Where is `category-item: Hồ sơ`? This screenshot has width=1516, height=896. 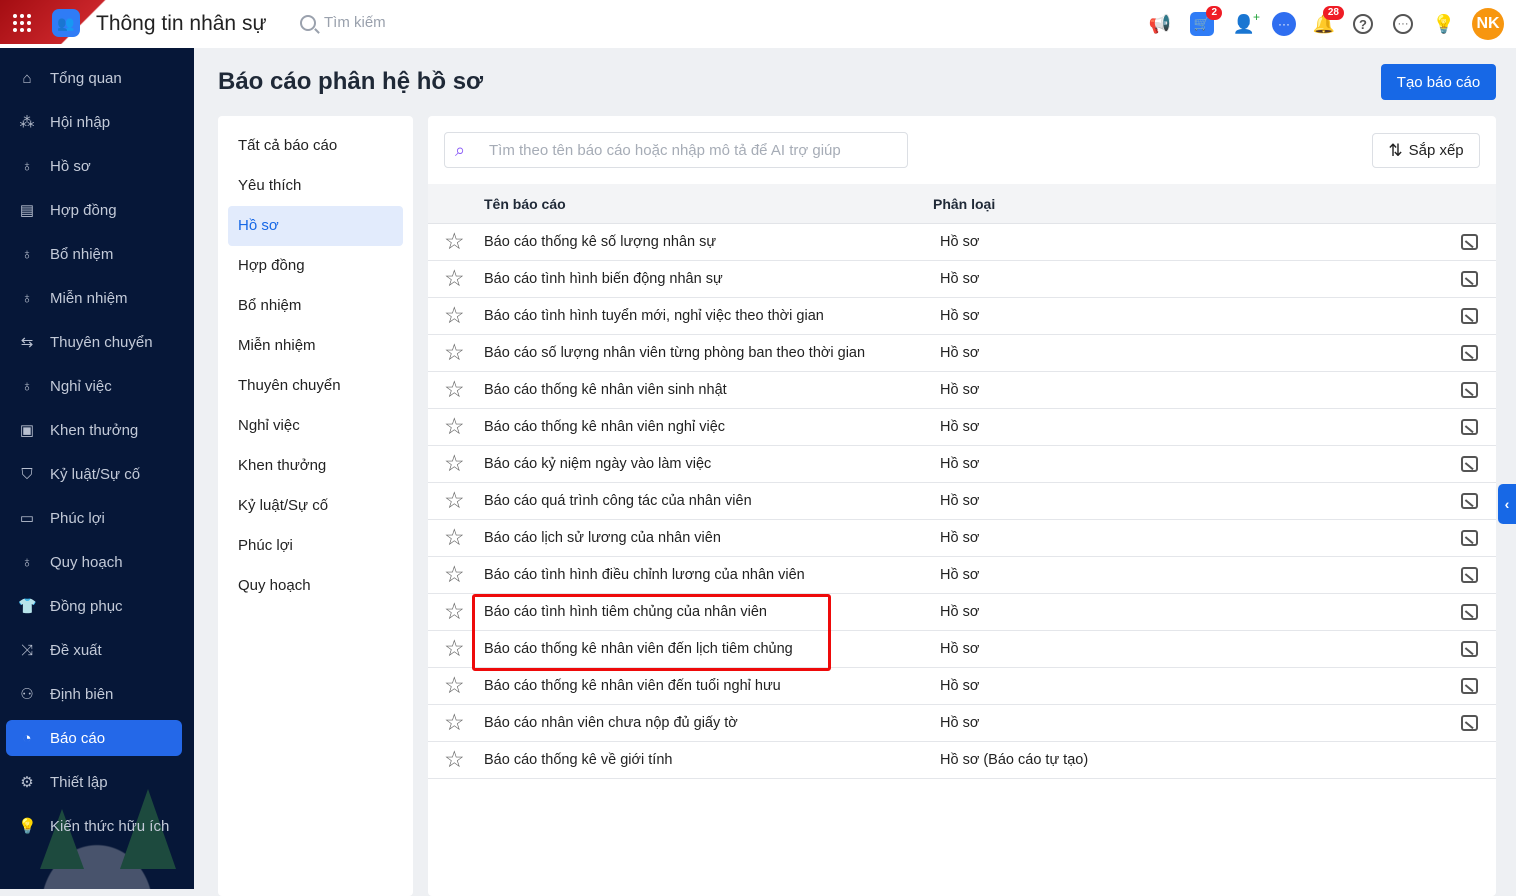 category-item: Hồ sơ is located at coordinates (315, 226).